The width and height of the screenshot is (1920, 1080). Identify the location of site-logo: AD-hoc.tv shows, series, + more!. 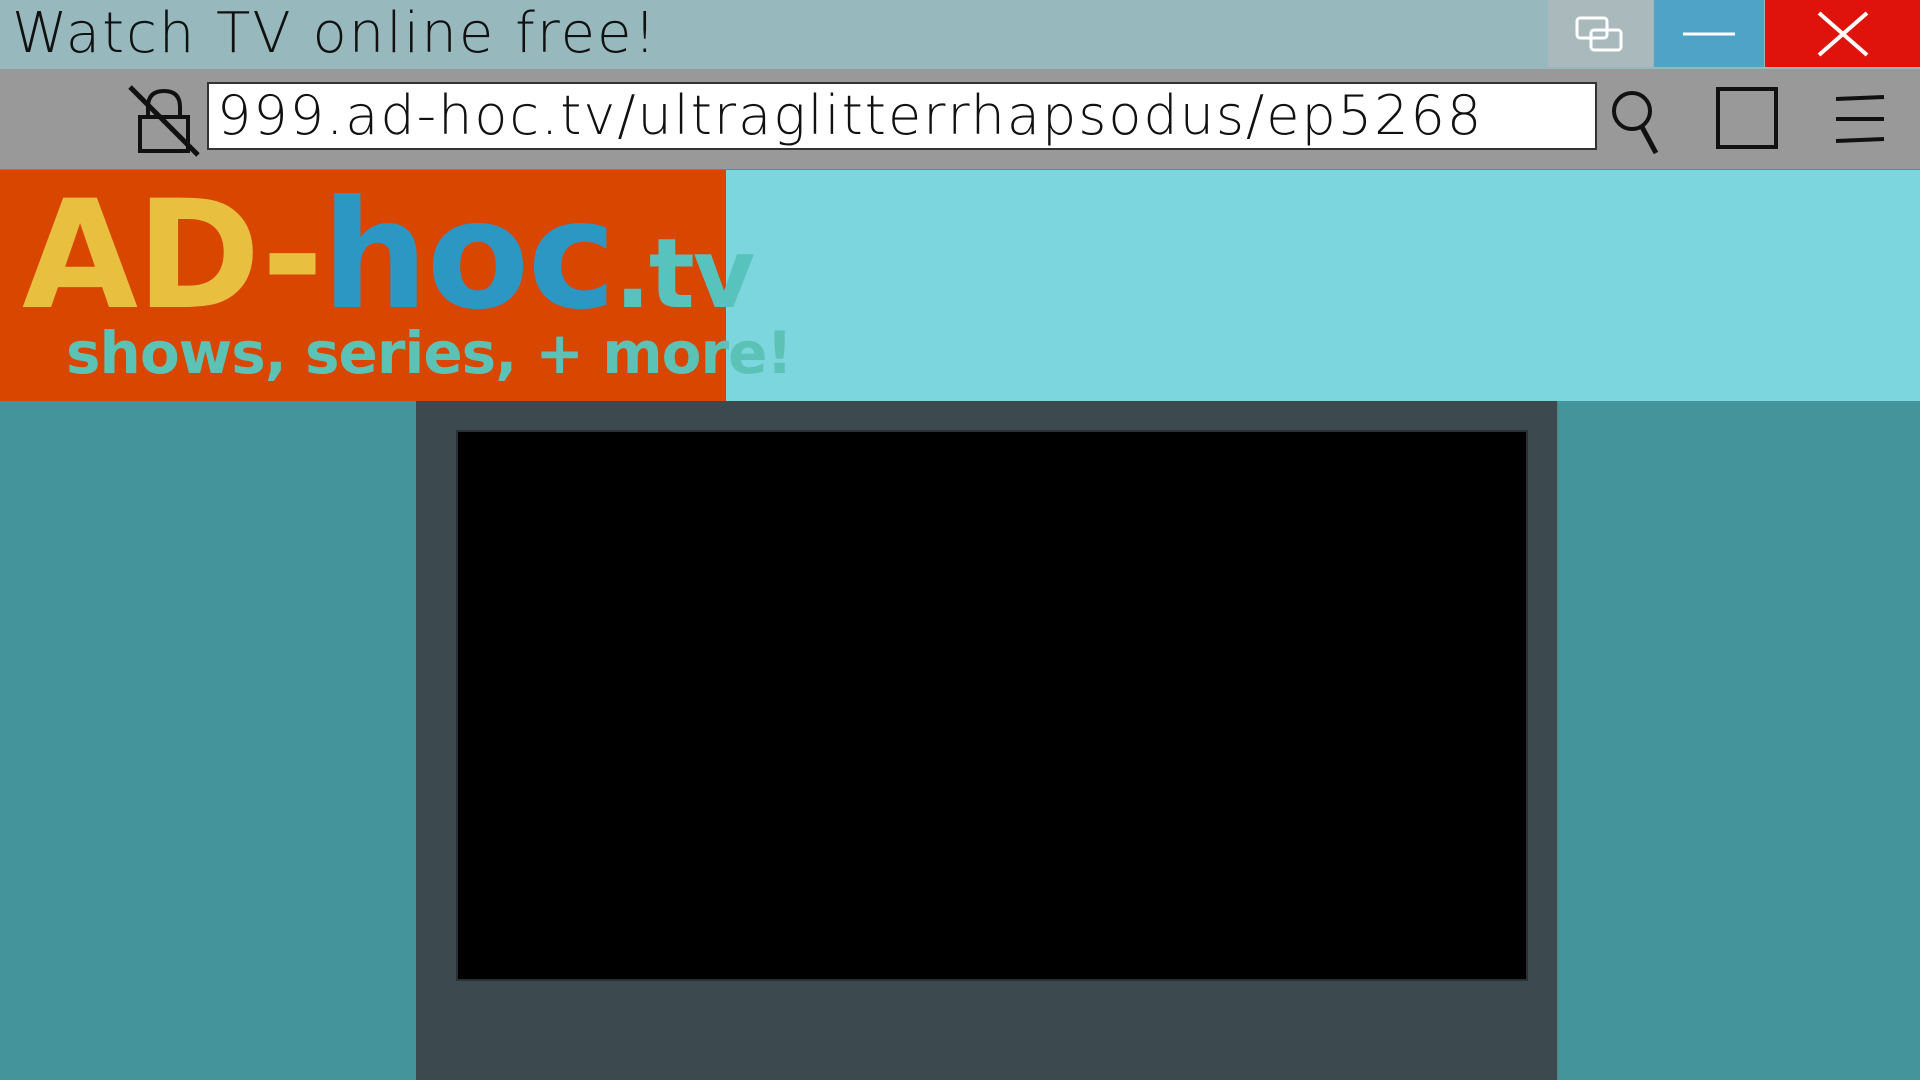
(396, 285).